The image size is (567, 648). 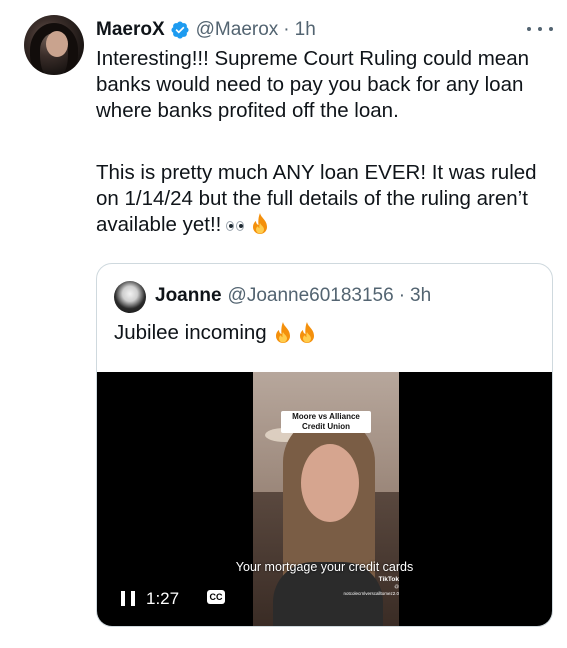 I want to click on quoted-author-avatar, so click(x=130, y=297).